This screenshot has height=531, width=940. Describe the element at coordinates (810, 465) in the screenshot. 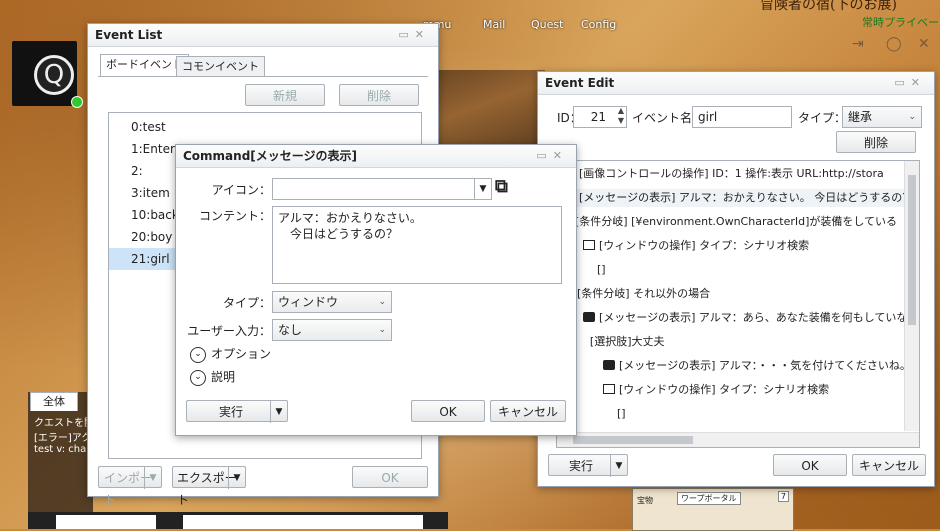

I see `event-edit-ok-button: OK` at that location.